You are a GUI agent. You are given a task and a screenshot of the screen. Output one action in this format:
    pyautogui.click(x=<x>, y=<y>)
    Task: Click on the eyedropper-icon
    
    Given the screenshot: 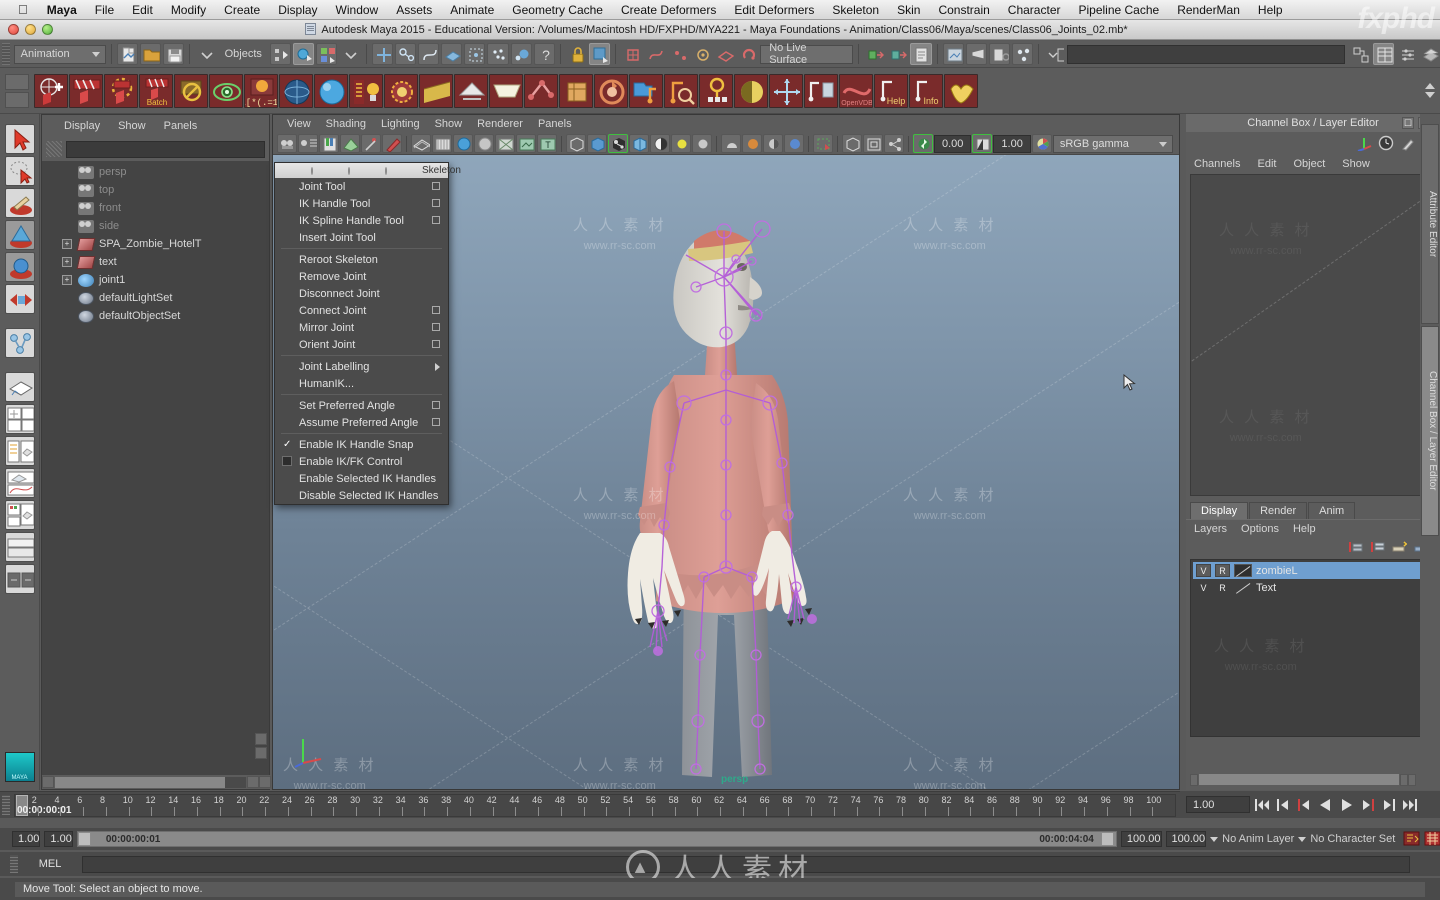 What is the action you would take?
    pyautogui.click(x=1408, y=143)
    